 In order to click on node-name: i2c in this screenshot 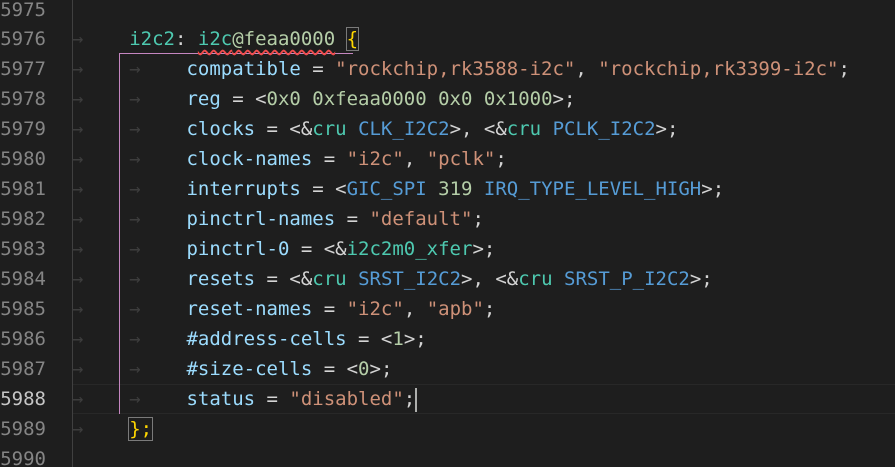, I will do `click(215, 39)`.